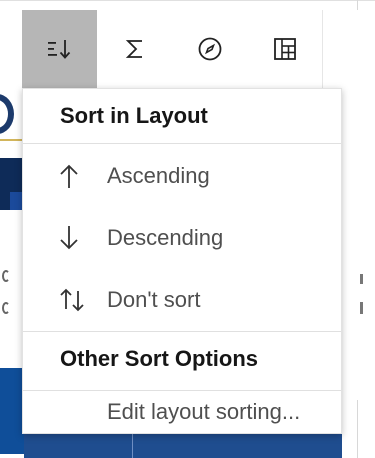 This screenshot has width=375, height=458. What do you see at coordinates (7, 114) in the screenshot?
I see `logo-ring-shape` at bounding box center [7, 114].